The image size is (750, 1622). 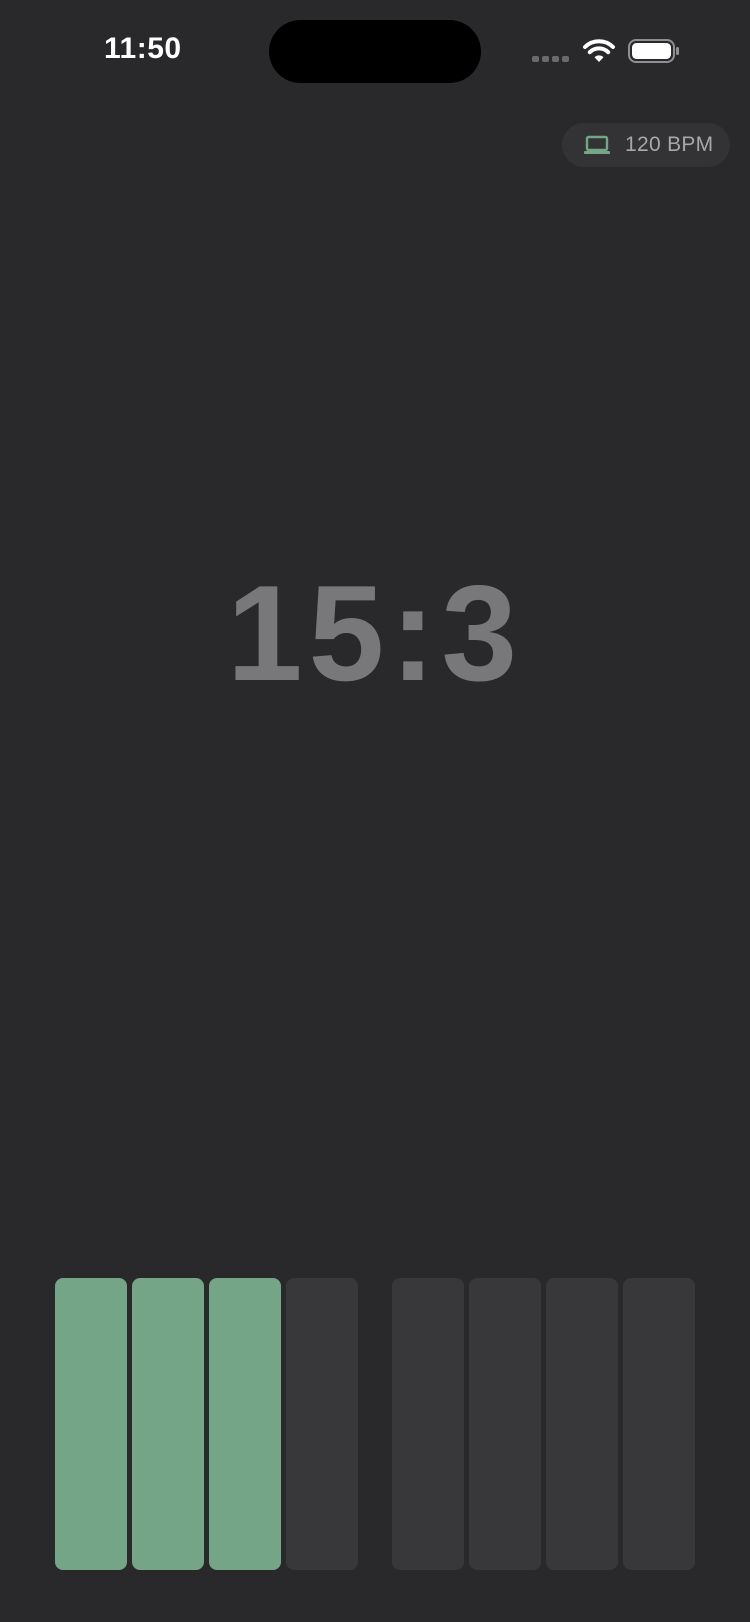 I want to click on status-time: 11:50, so click(x=143, y=48).